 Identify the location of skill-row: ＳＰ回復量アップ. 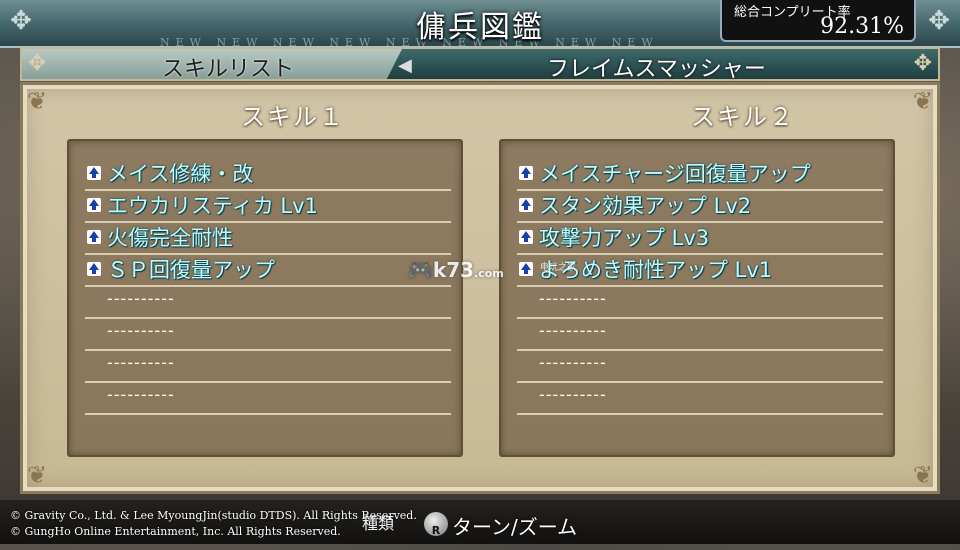
(268, 270).